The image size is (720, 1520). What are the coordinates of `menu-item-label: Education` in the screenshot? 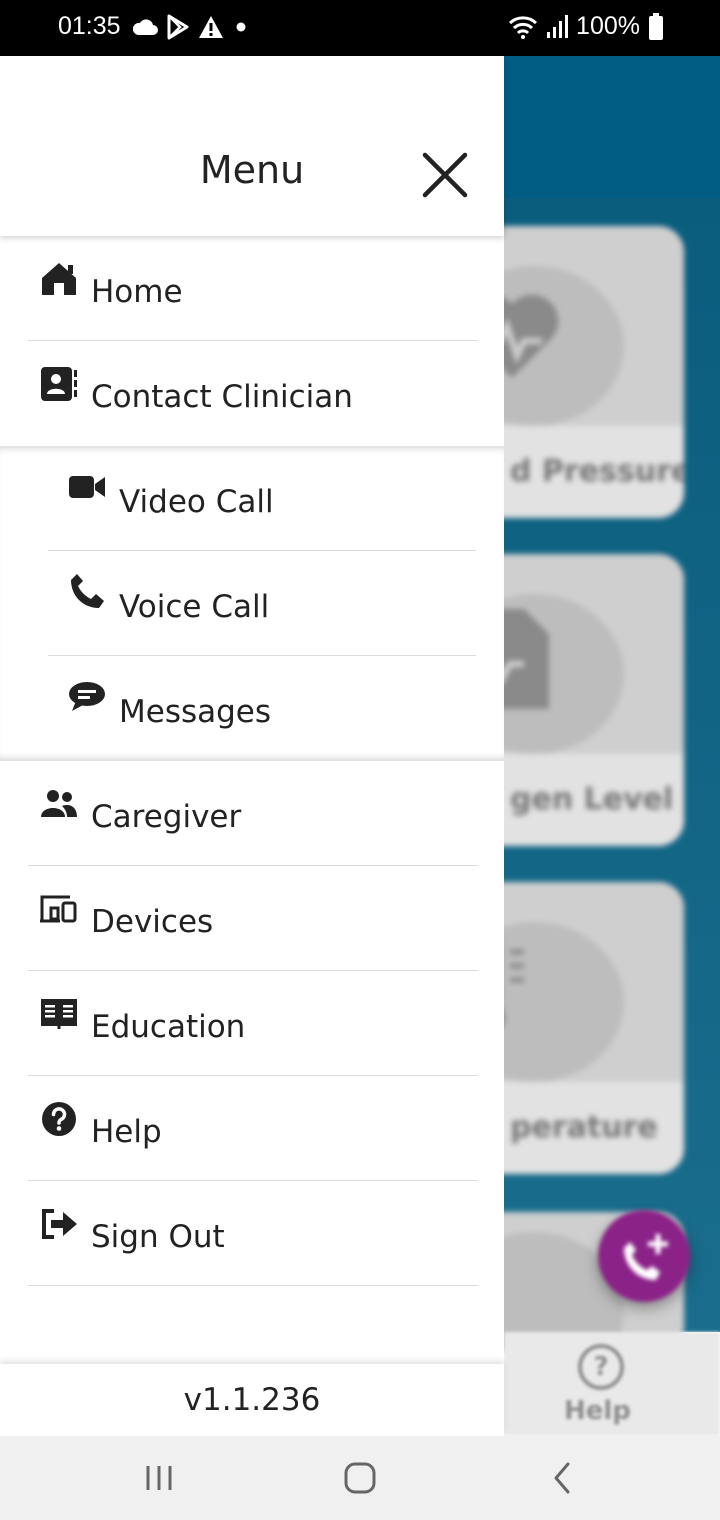 It's located at (168, 1027).